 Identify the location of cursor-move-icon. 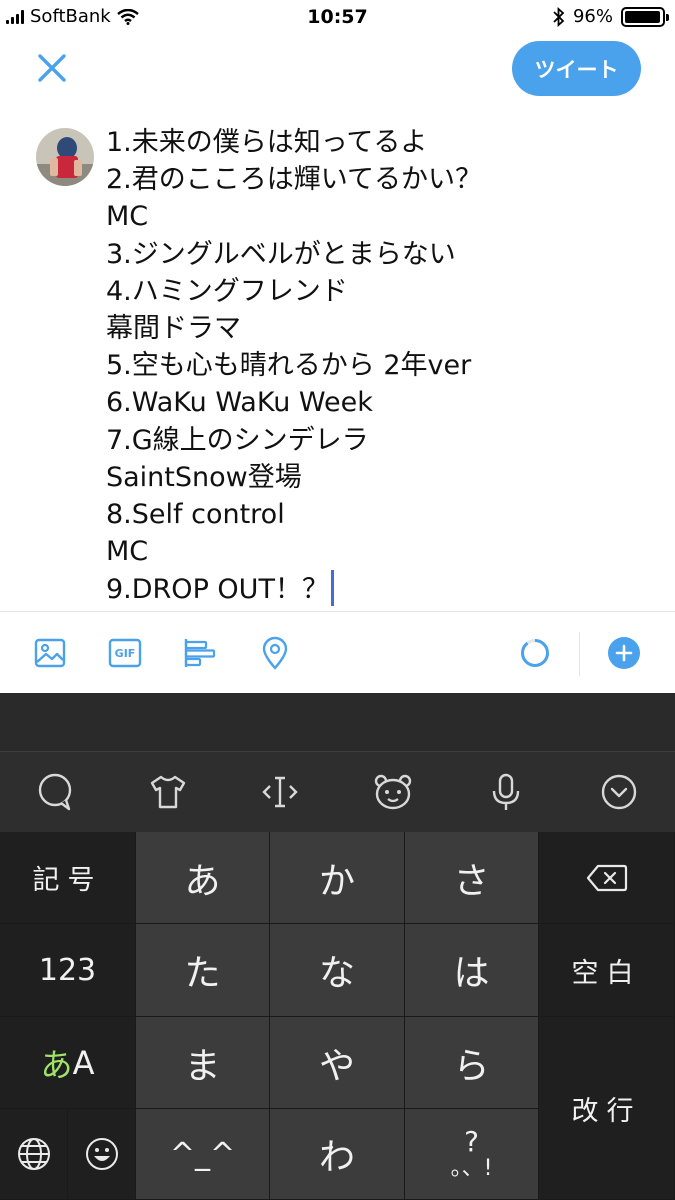
(280, 792).